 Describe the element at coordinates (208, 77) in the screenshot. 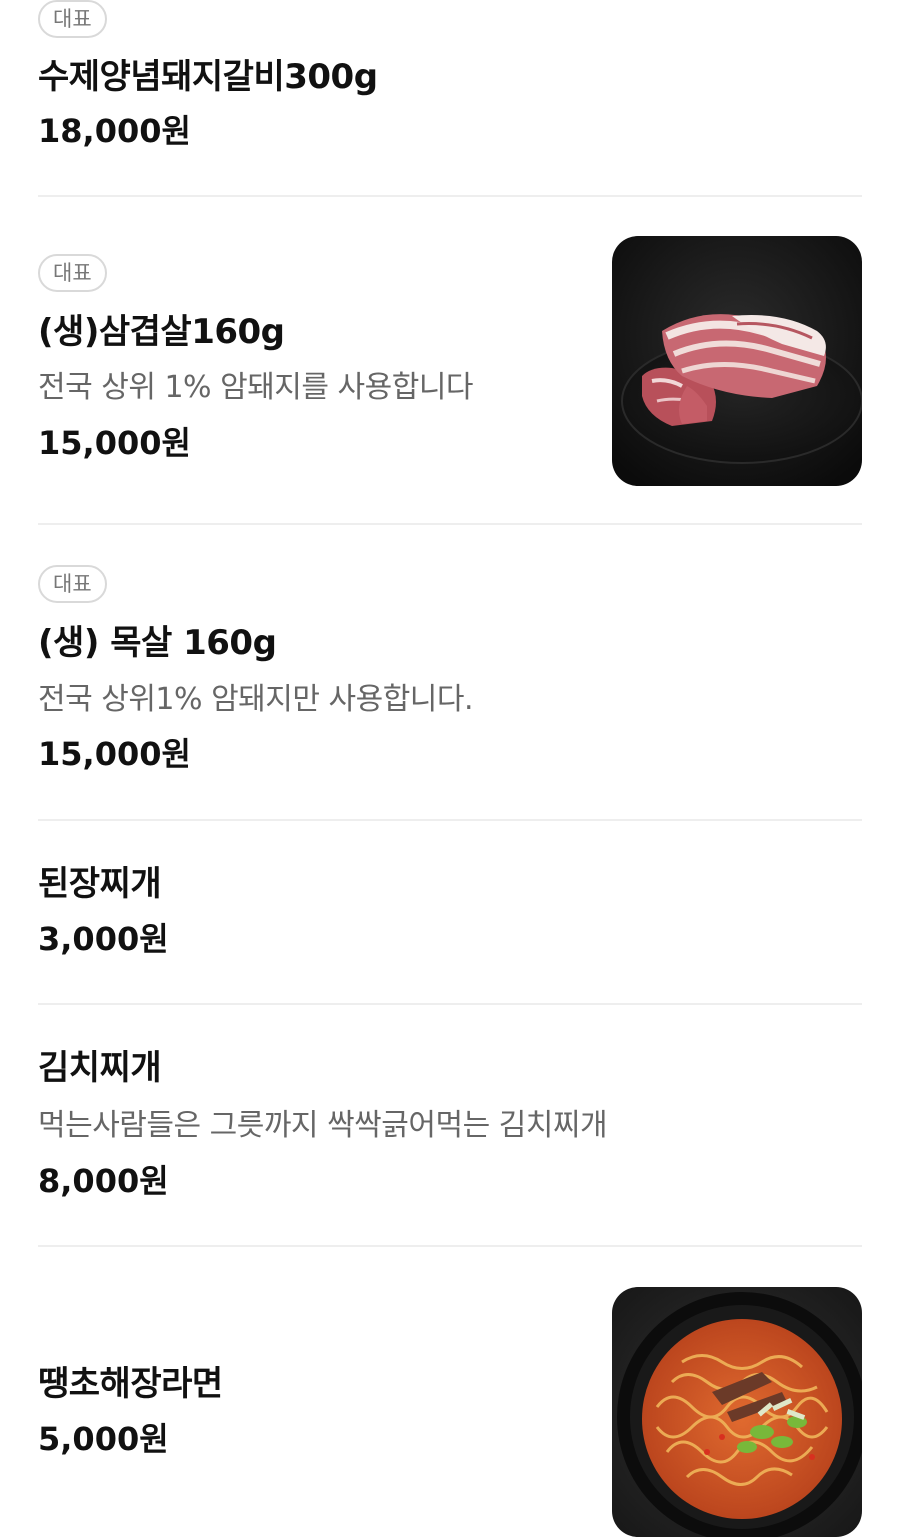

I see `menu-item-name: 수제양념돼지갈비300g` at that location.